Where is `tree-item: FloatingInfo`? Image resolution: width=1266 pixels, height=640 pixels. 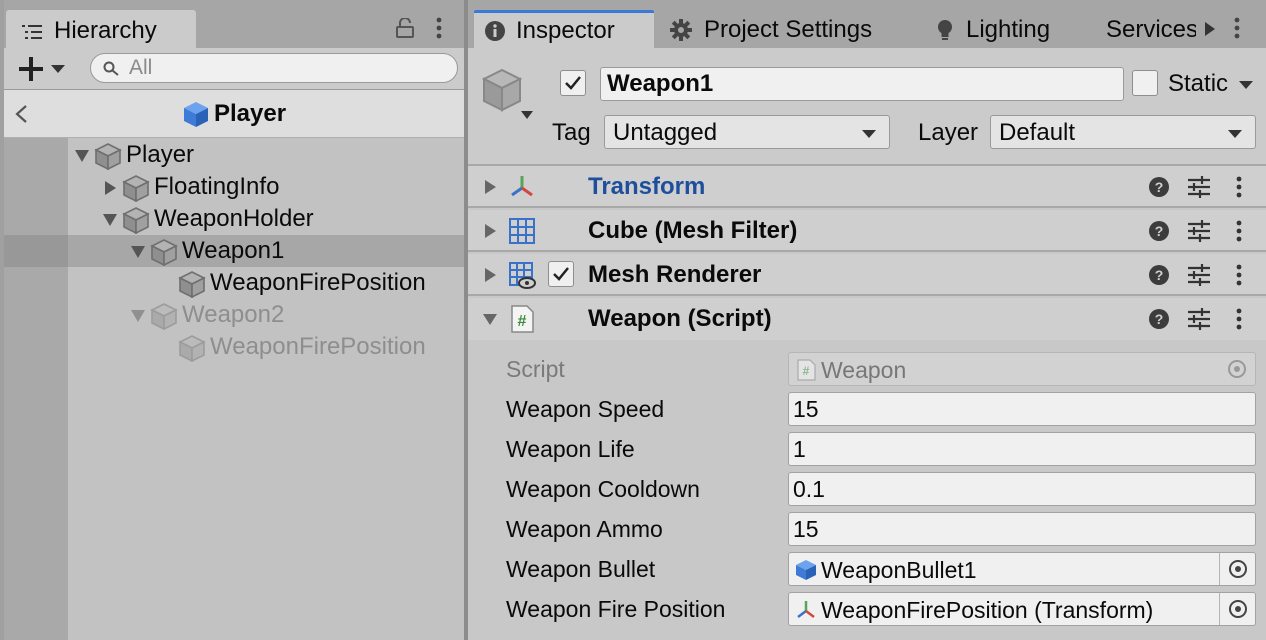
tree-item: FloatingInfo is located at coordinates (234, 187).